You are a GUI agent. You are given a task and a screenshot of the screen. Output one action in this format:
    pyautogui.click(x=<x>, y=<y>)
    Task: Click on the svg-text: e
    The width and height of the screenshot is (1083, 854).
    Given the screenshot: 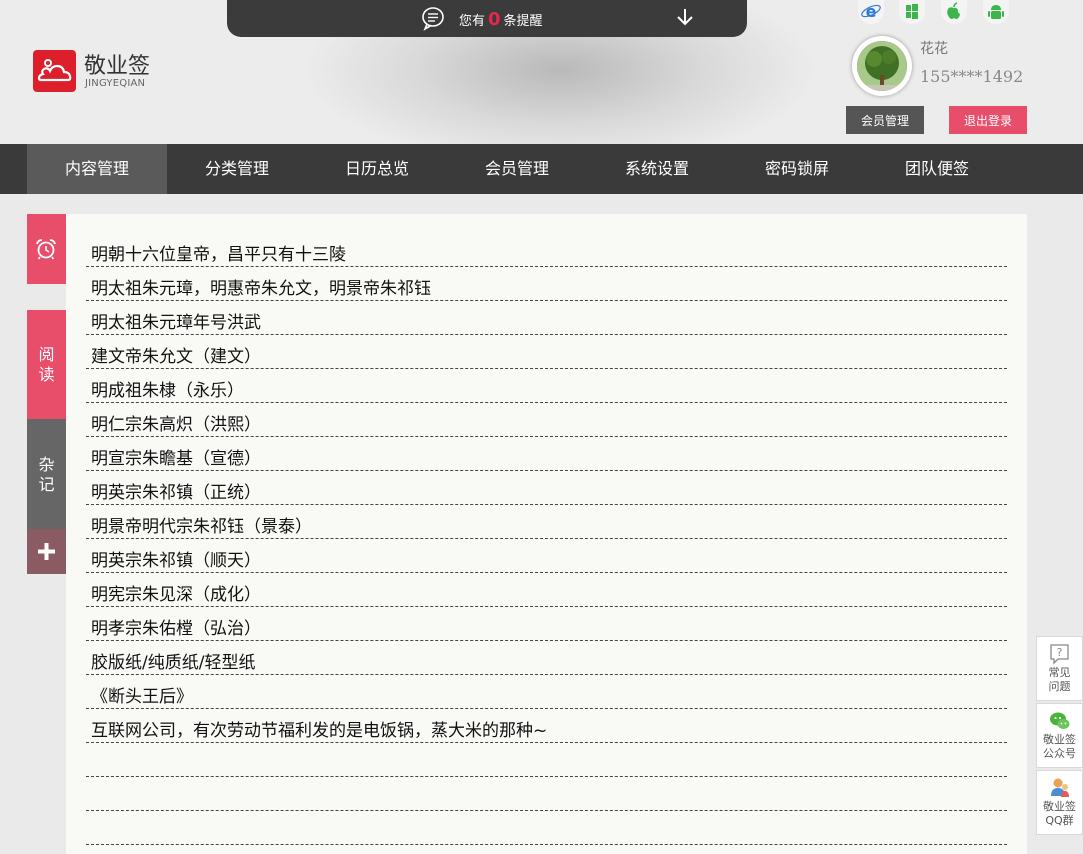 What is the action you would take?
    pyautogui.click(x=871, y=11)
    